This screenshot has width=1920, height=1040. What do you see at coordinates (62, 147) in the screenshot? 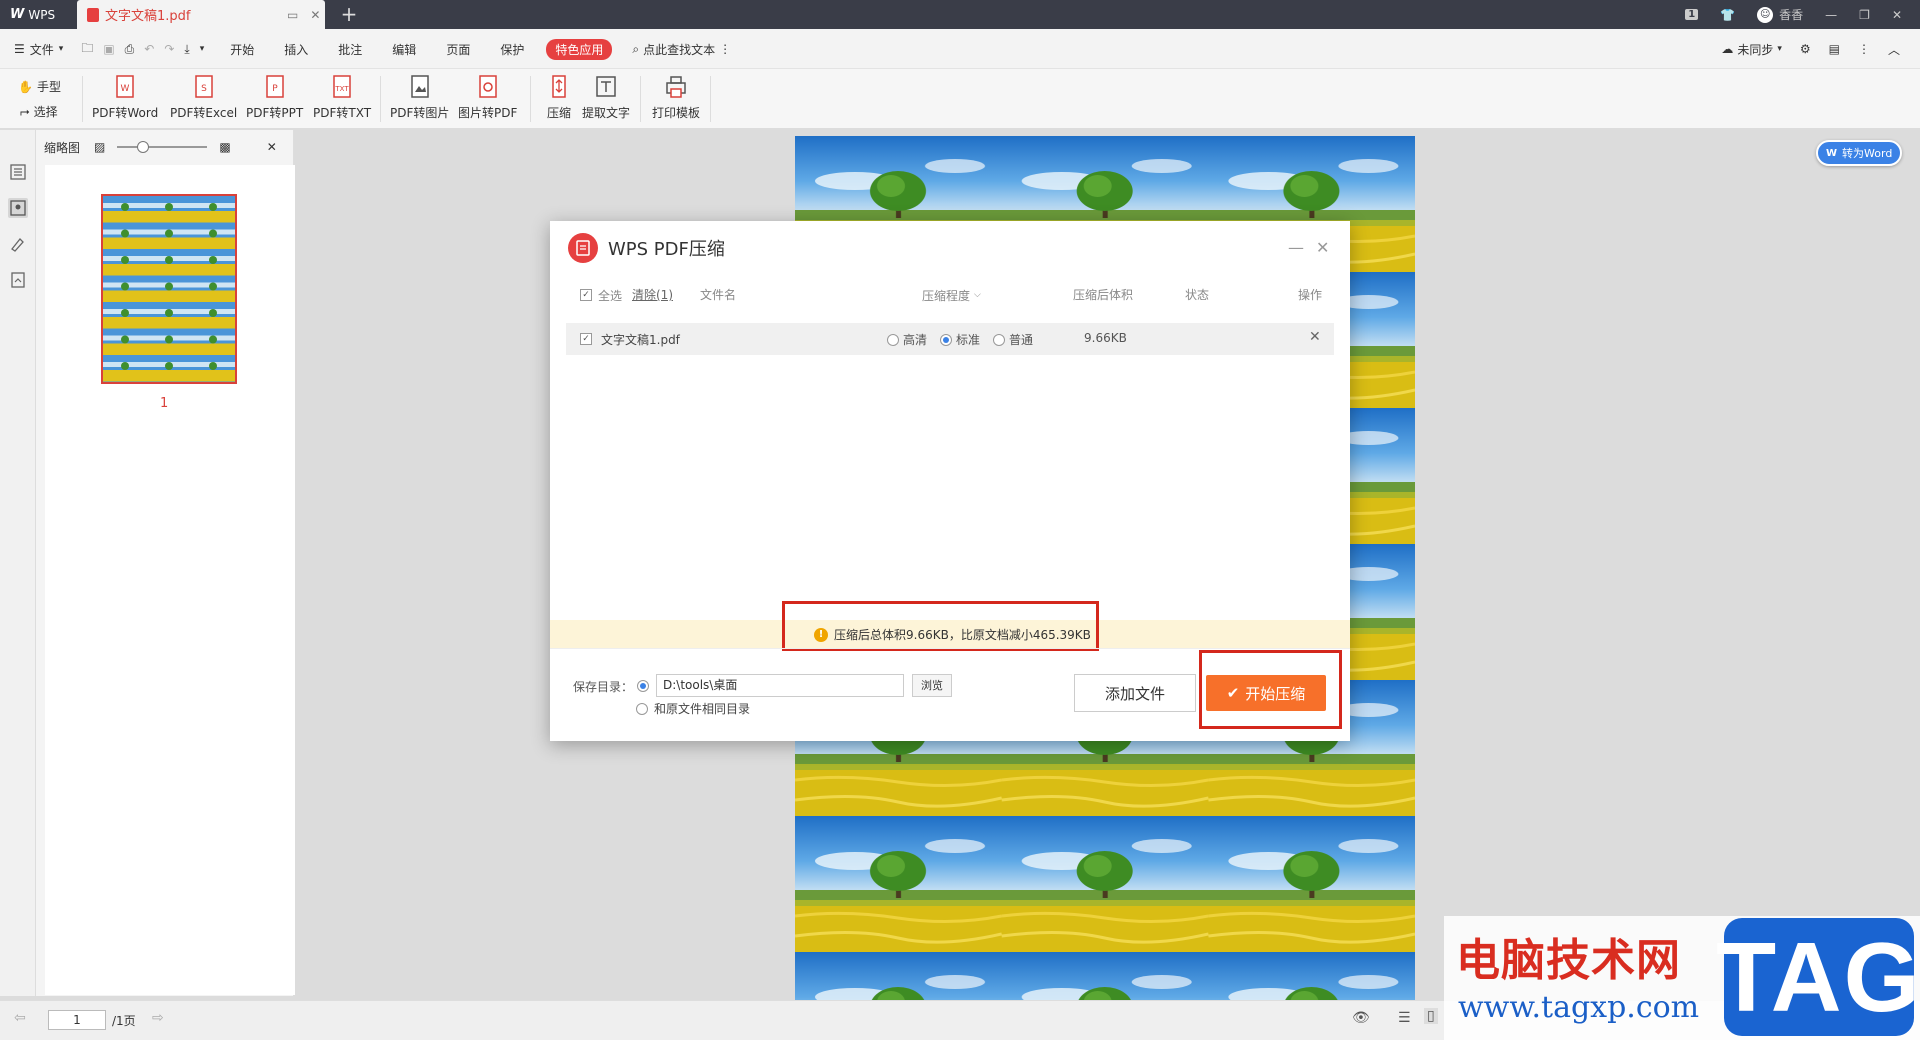
I see `thumbnail-title: 缩略图` at bounding box center [62, 147].